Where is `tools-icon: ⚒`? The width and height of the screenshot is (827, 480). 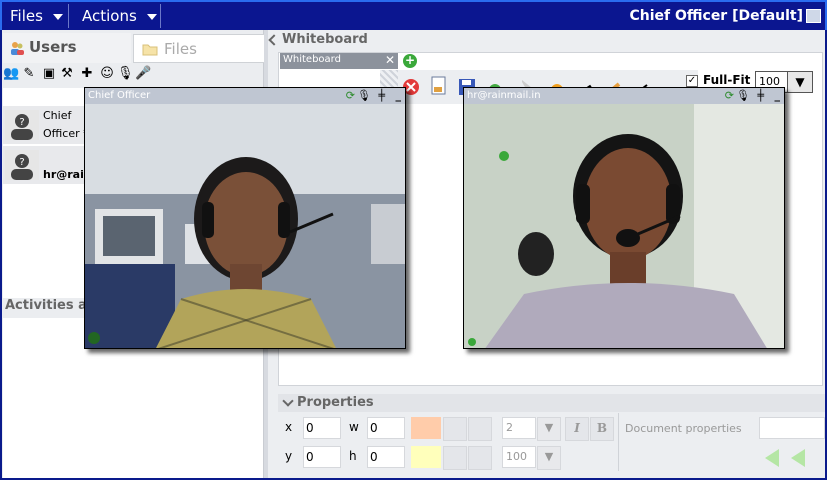 tools-icon: ⚒ is located at coordinates (67, 74).